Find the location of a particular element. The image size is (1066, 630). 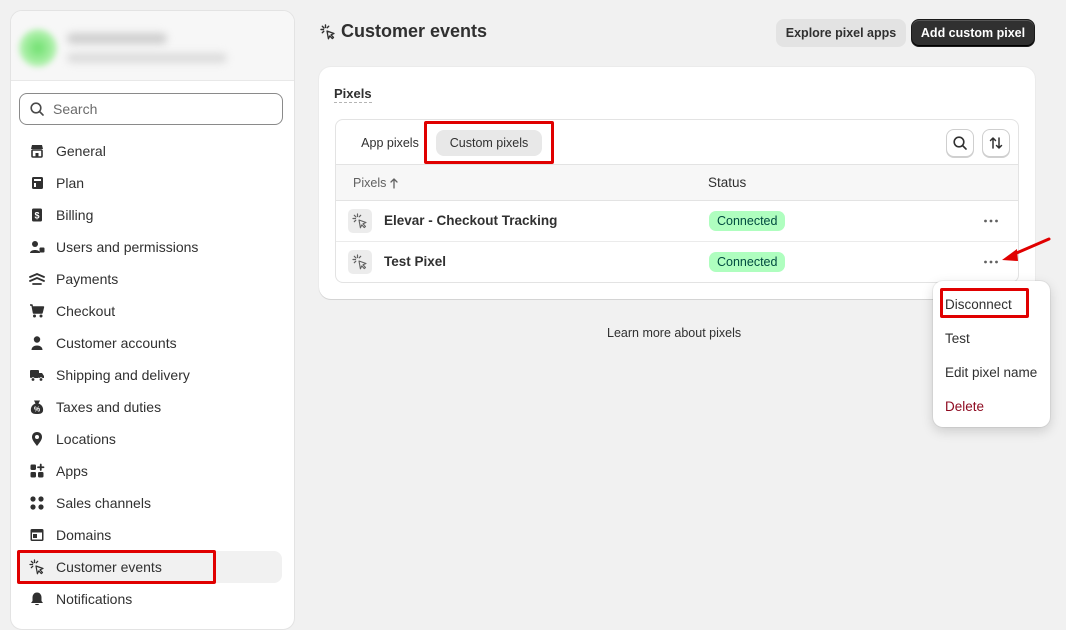

users-icon is located at coordinates (37, 247).